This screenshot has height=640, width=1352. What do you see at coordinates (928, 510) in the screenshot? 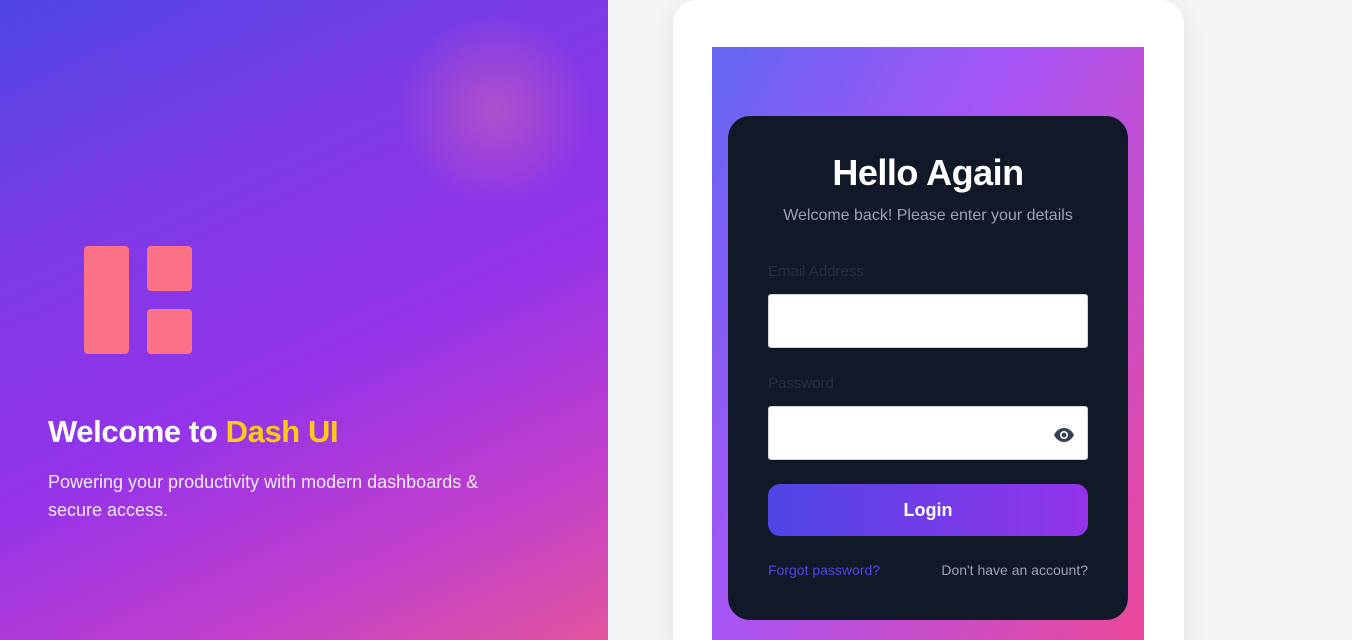
I see `login-button: Login` at bounding box center [928, 510].